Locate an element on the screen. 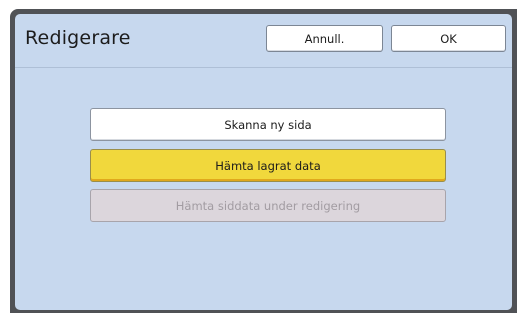  load-stored-data-button: Hämta lagrat data is located at coordinates (268, 165).